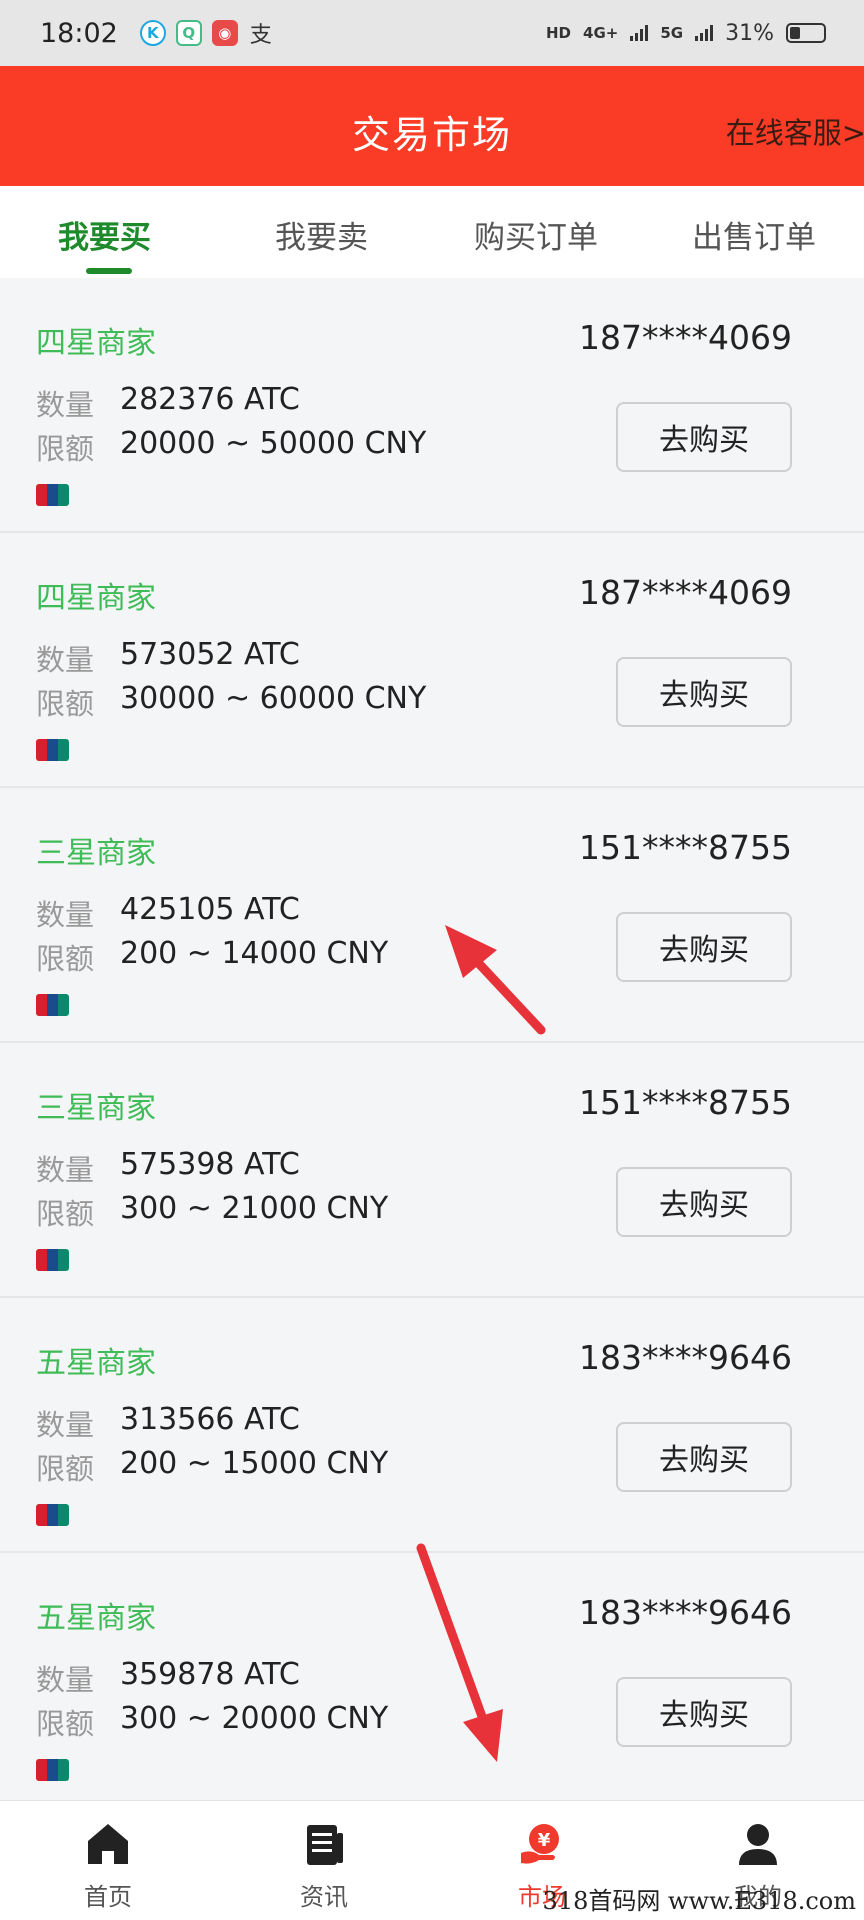  What do you see at coordinates (559, 33) in the screenshot?
I see `hd-icon: HD` at bounding box center [559, 33].